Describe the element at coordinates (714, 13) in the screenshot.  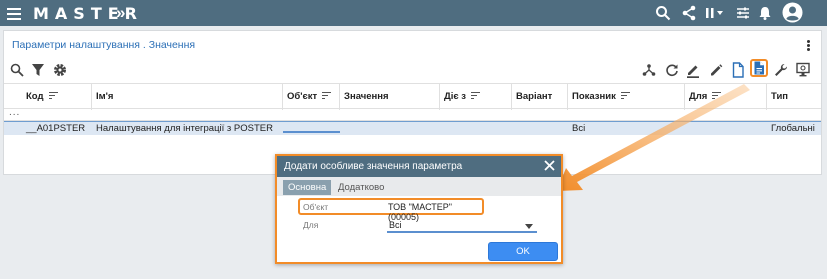
I see `pause-icon` at that location.